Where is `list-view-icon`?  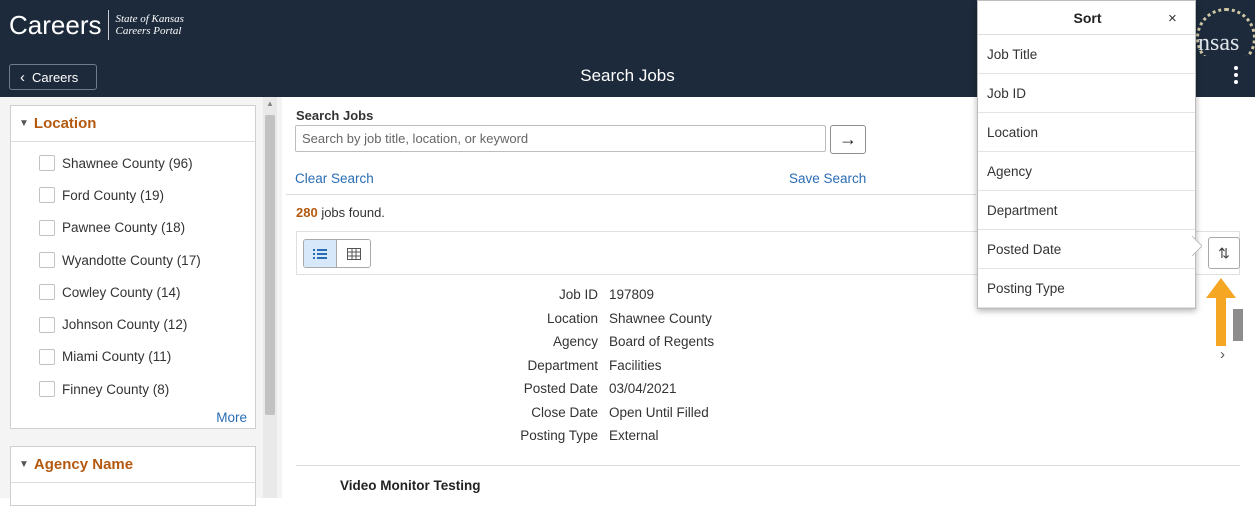 list-view-icon is located at coordinates (320, 253).